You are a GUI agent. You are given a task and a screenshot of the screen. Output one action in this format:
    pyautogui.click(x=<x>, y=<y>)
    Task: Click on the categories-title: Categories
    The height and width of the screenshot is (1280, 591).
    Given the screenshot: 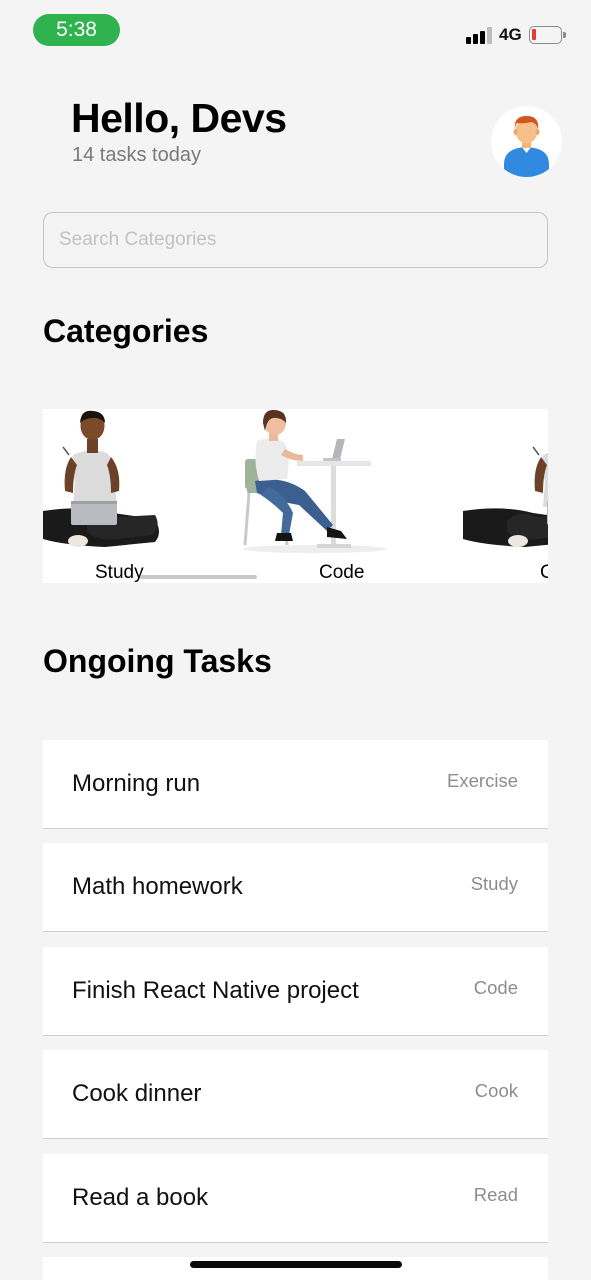 What is the action you would take?
    pyautogui.click(x=126, y=331)
    